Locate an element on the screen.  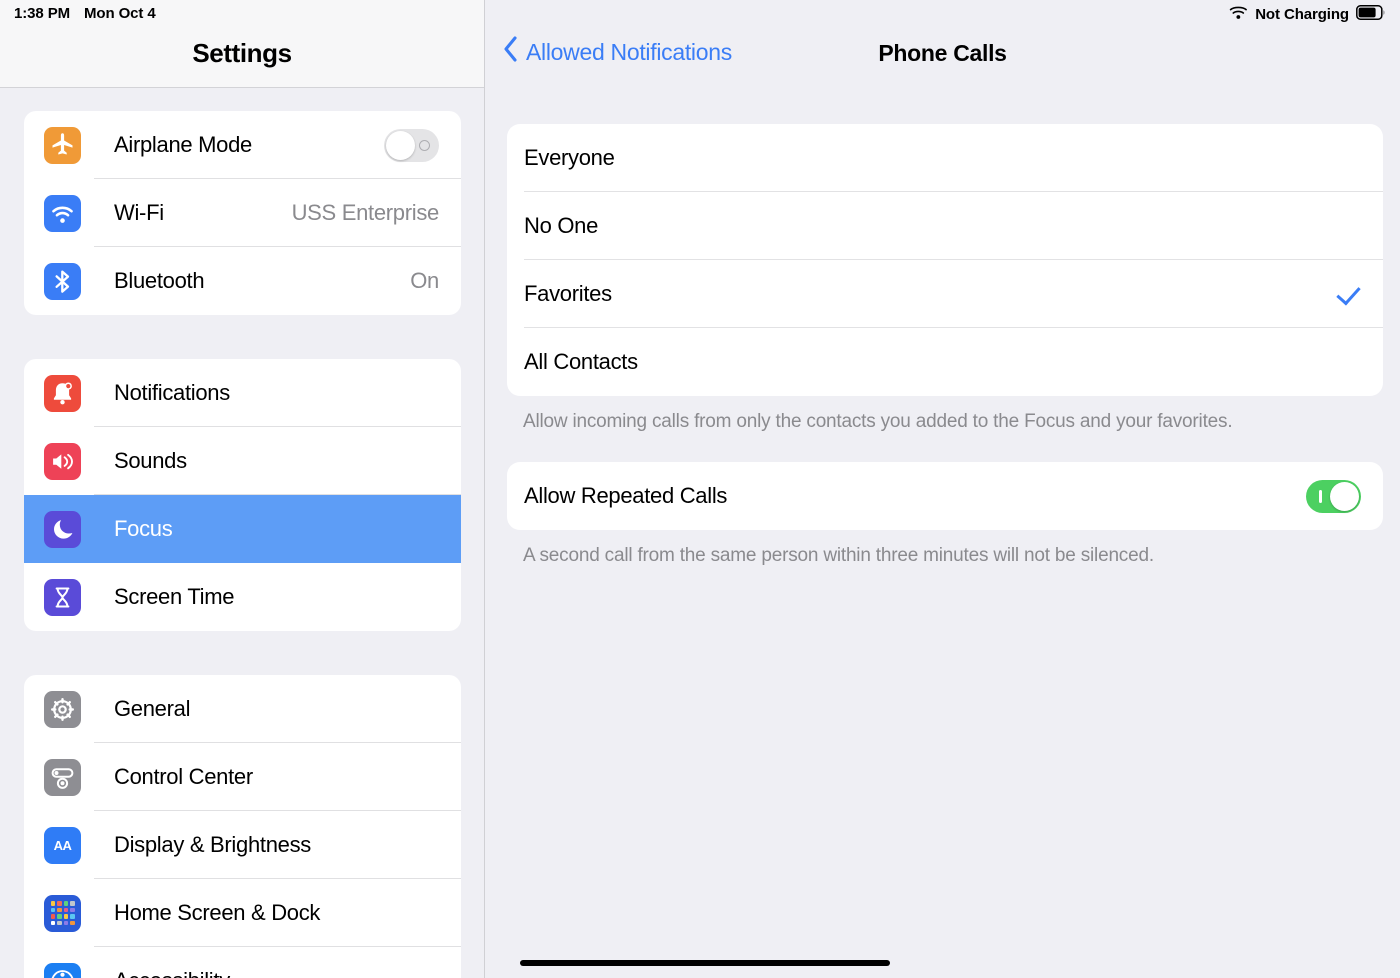
wifi-network-value: USS Enterprise is located at coordinates (365, 212).